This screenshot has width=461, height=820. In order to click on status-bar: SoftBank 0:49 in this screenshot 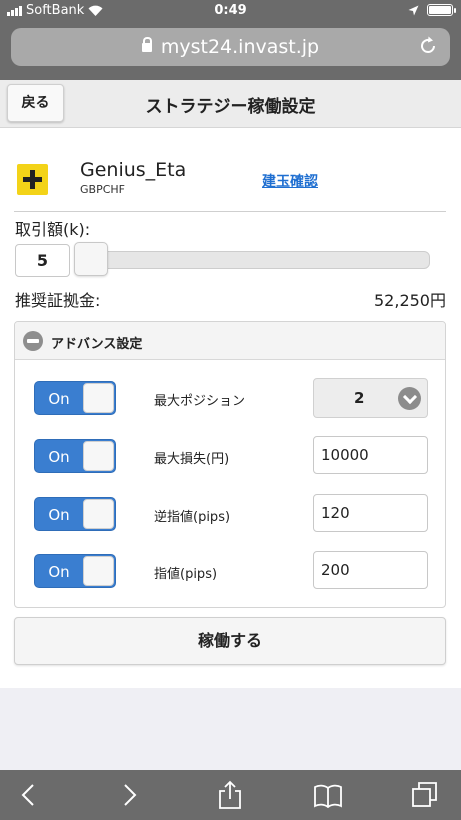, I will do `click(230, 11)`.